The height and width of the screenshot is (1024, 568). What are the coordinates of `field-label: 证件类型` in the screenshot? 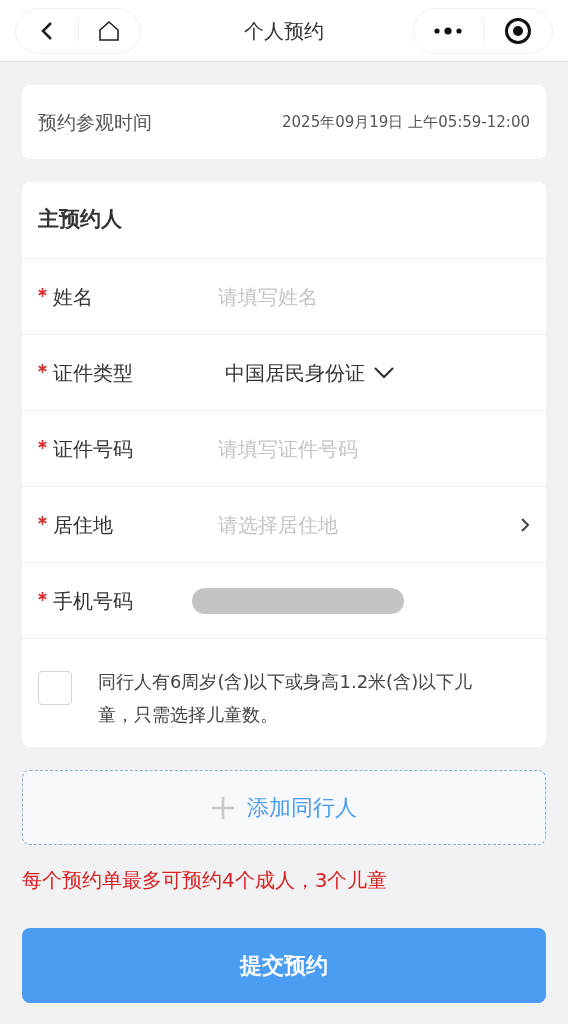 It's located at (93, 373).